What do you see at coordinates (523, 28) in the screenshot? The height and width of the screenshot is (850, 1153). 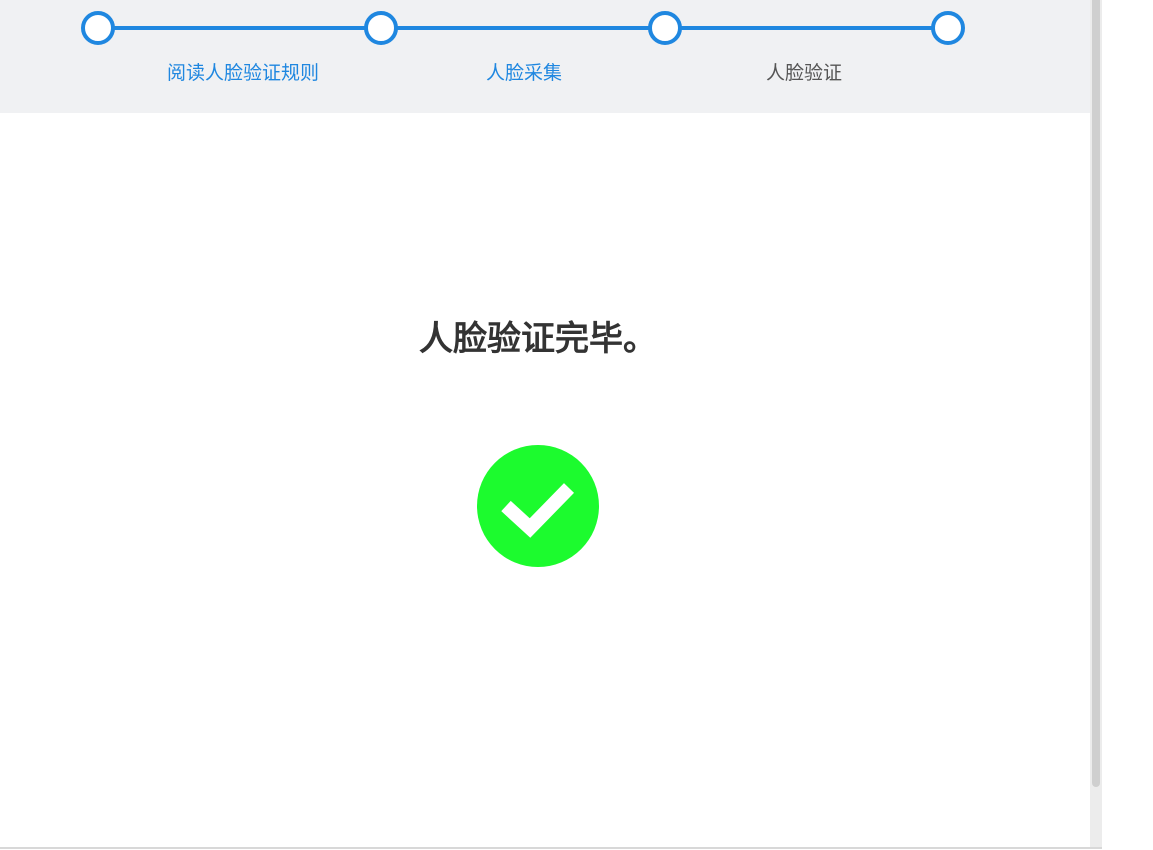 I see `progress-track` at bounding box center [523, 28].